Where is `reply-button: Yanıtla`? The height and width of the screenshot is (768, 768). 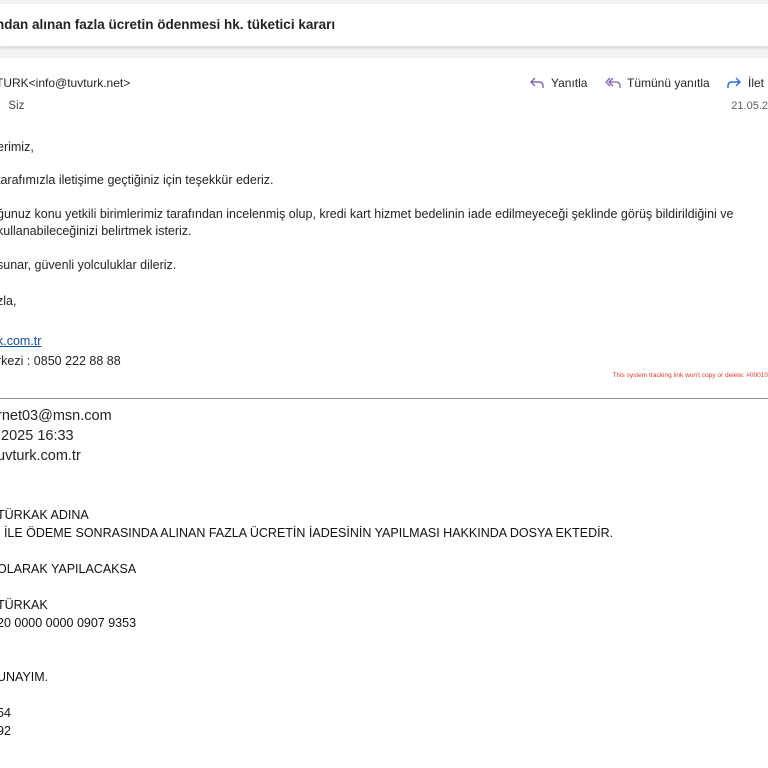
reply-button: Yanıtla is located at coordinates (558, 83).